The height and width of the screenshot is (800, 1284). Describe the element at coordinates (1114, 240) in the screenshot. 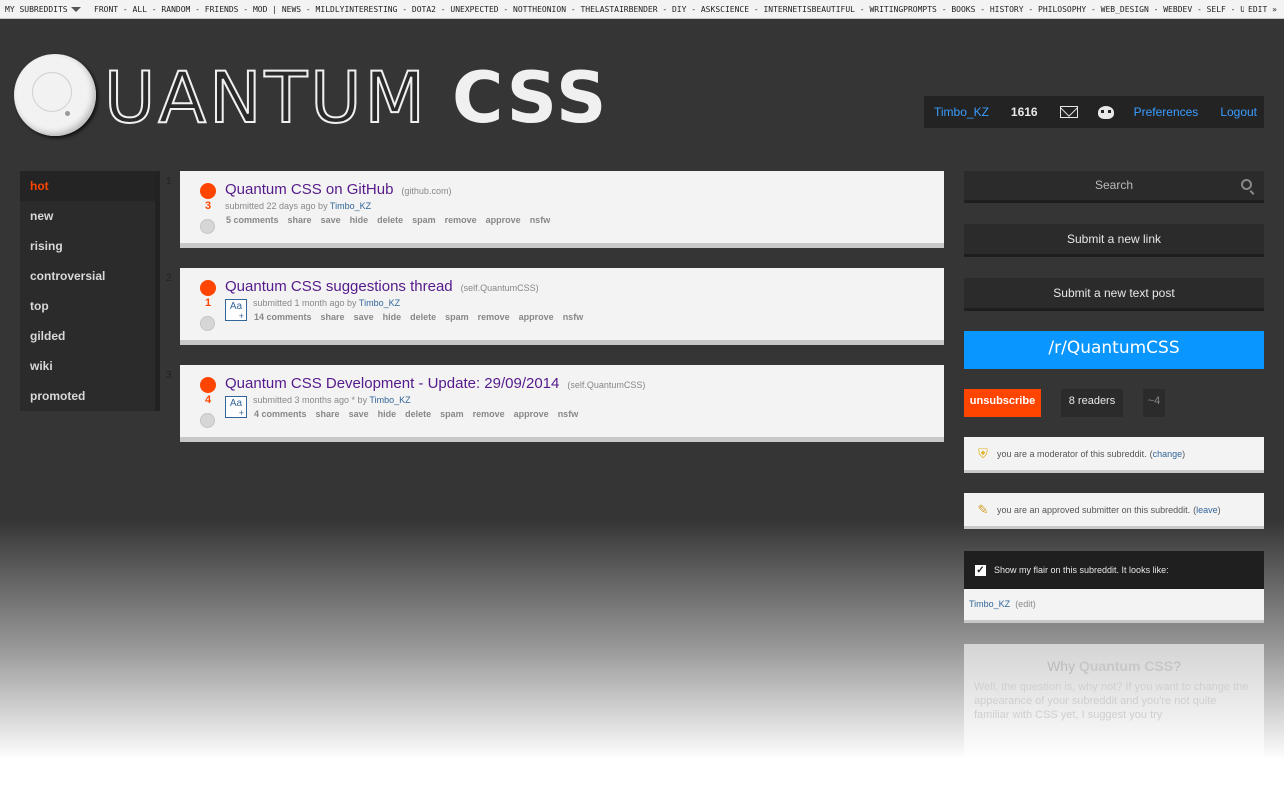

I see `submit-link-button: Submit a new link` at that location.